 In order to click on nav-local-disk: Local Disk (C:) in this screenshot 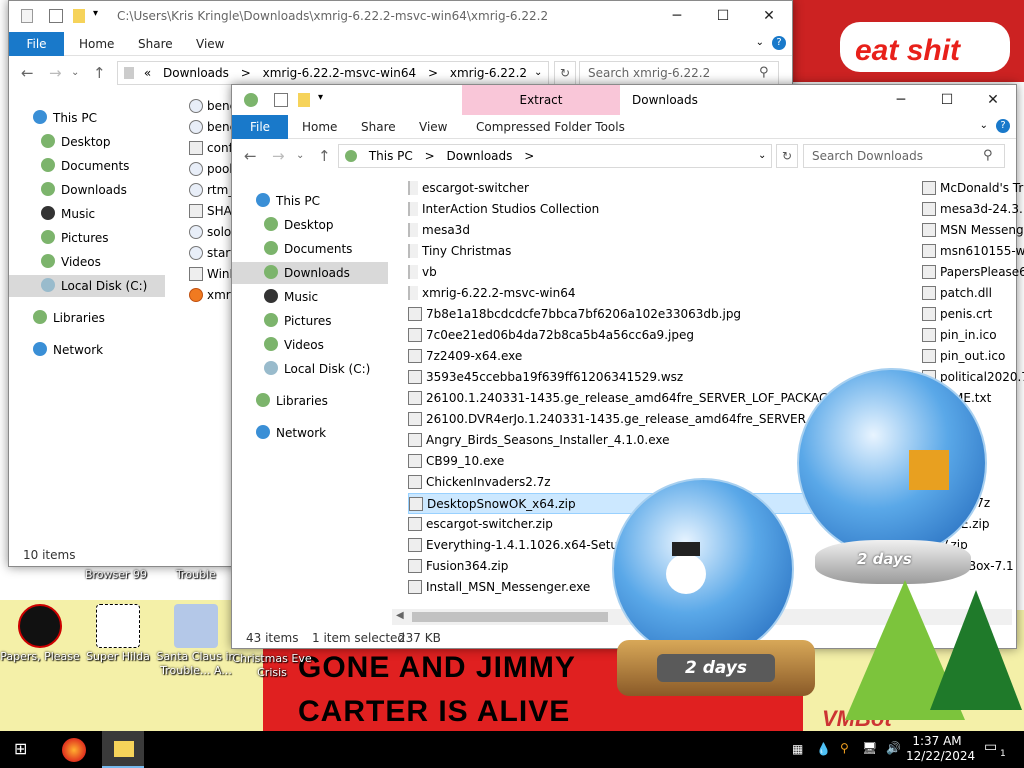, I will do `click(317, 369)`.